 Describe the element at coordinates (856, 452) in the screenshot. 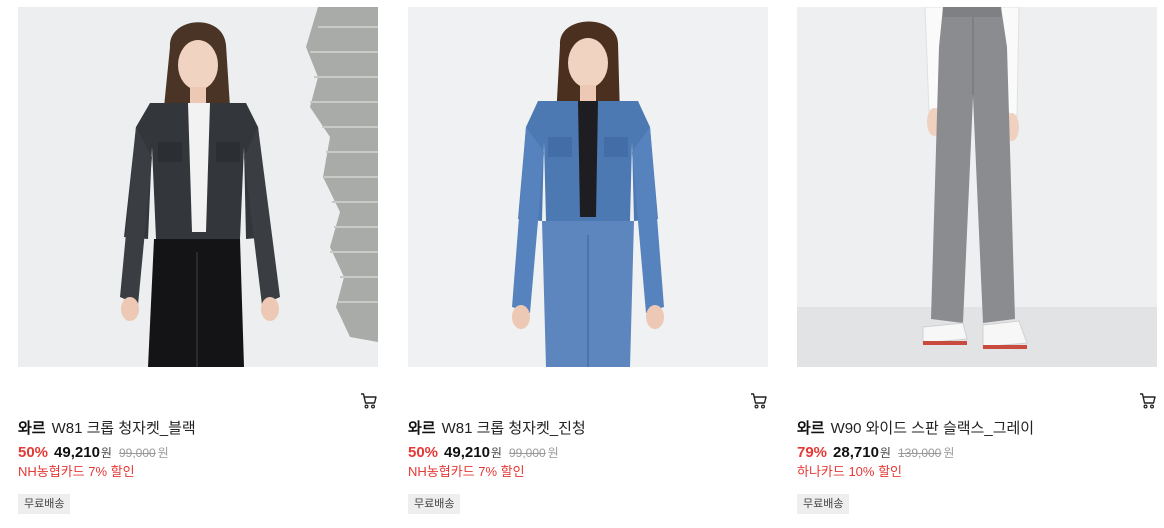

I see `sale-price: 28,710` at that location.